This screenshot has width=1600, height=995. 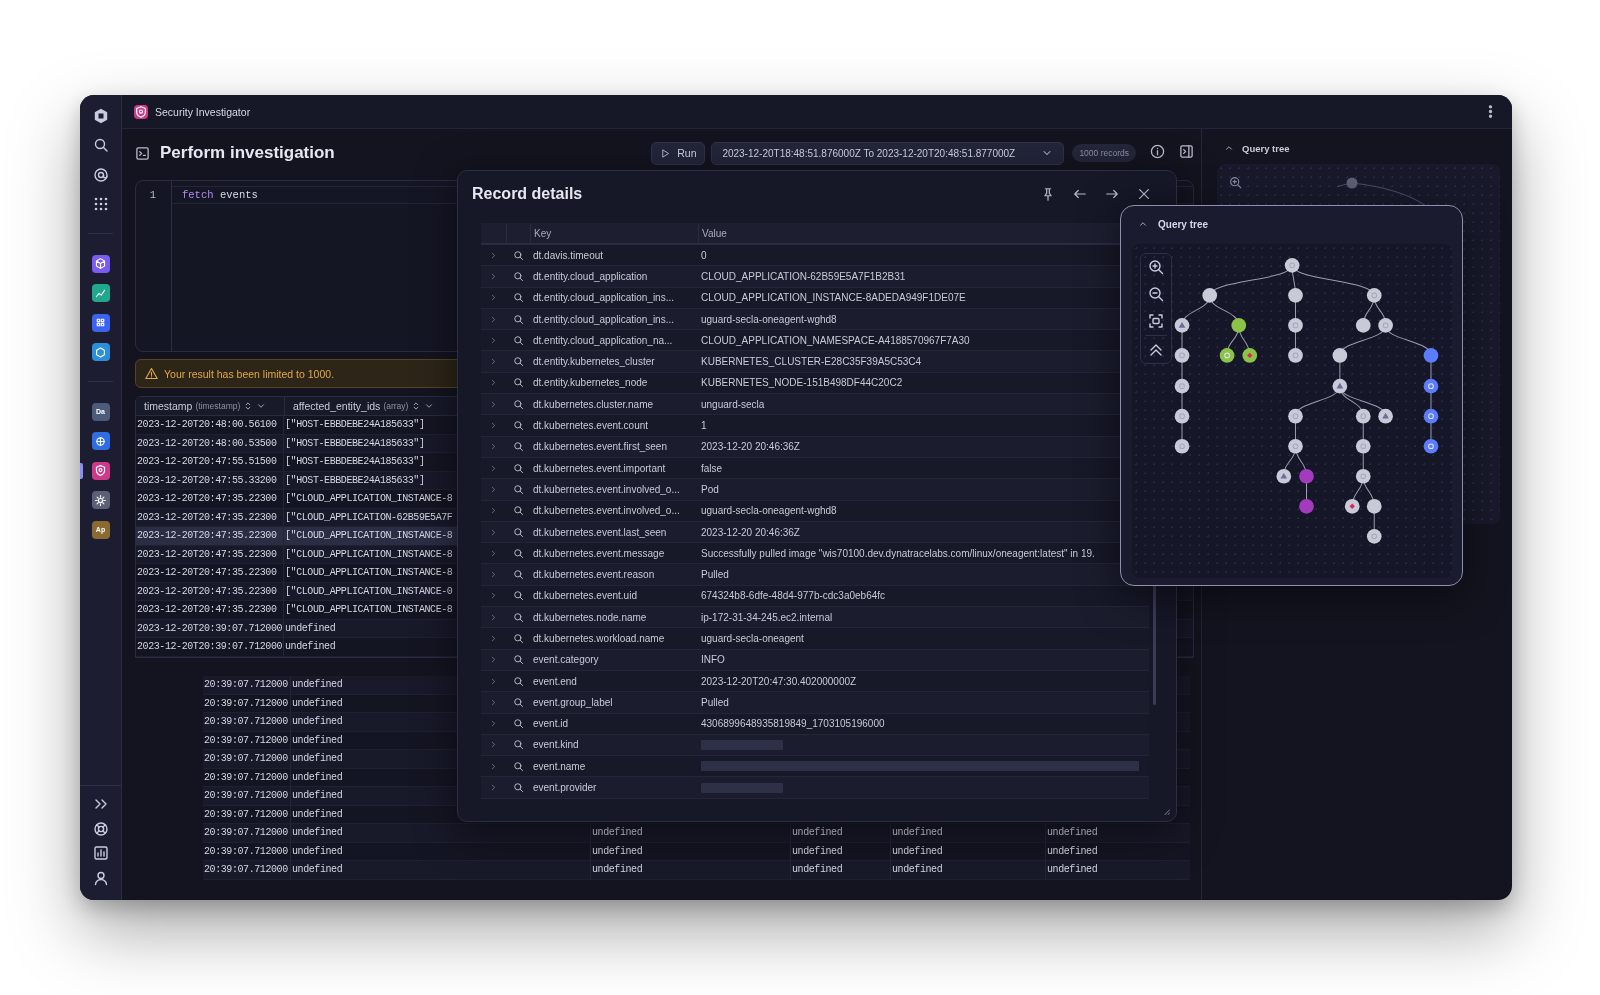 What do you see at coordinates (793, 724) in the screenshot?
I see `record-value: 4306899648935819849_1703105196000` at bounding box center [793, 724].